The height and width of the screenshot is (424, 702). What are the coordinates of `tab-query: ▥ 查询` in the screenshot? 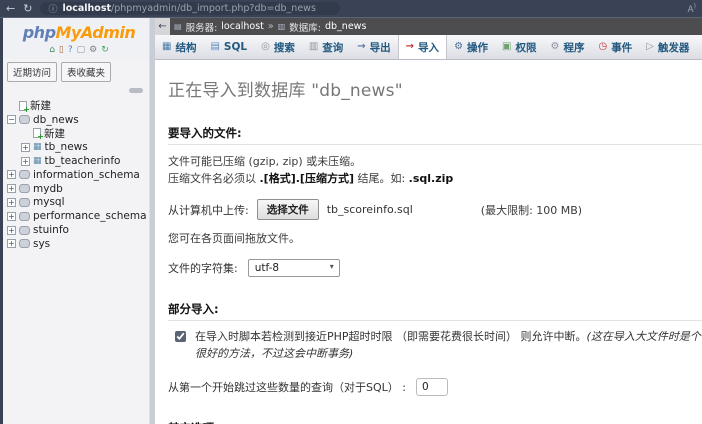 It's located at (326, 47).